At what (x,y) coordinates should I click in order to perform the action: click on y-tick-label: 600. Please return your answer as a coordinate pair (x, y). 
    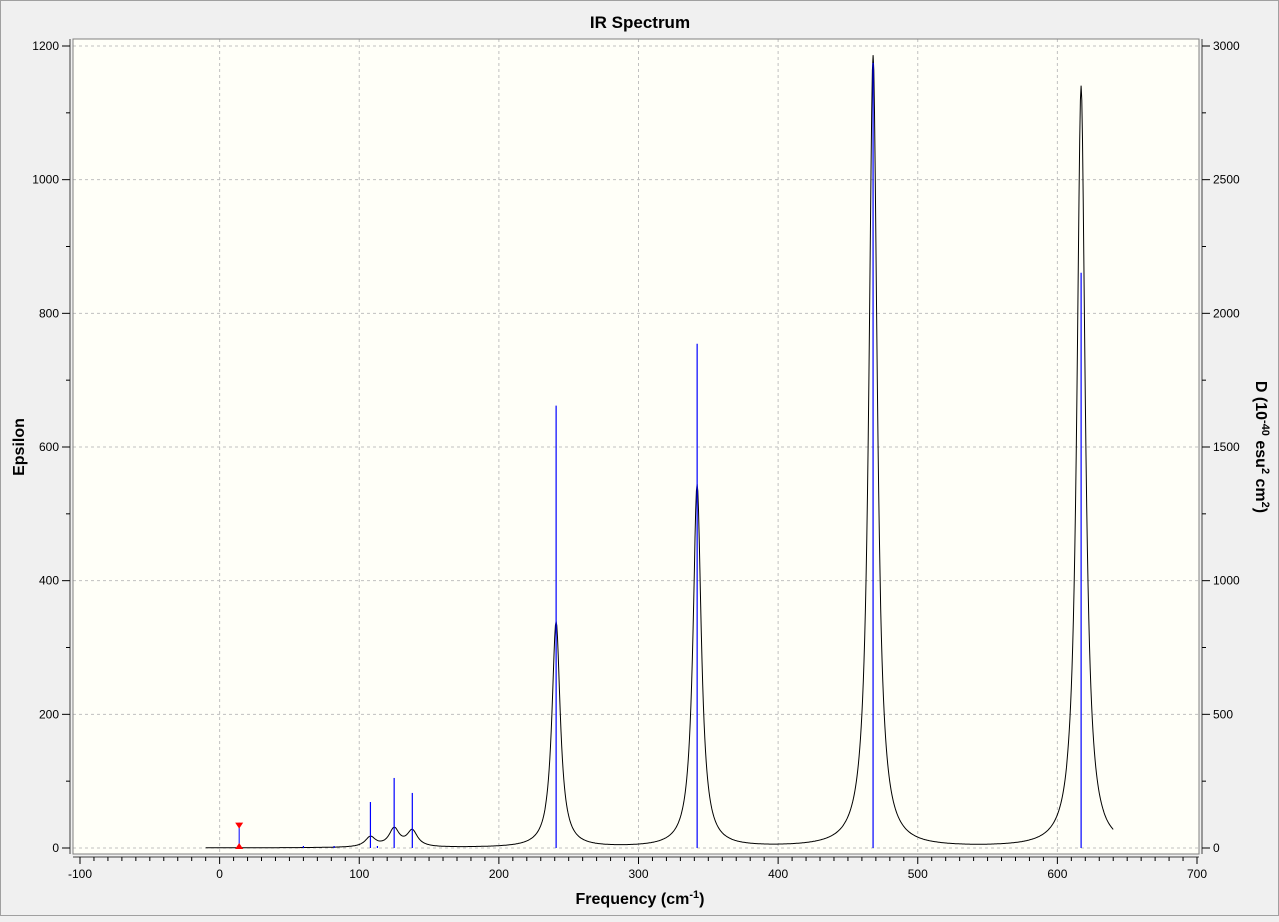
    Looking at the image, I should click on (49, 447).